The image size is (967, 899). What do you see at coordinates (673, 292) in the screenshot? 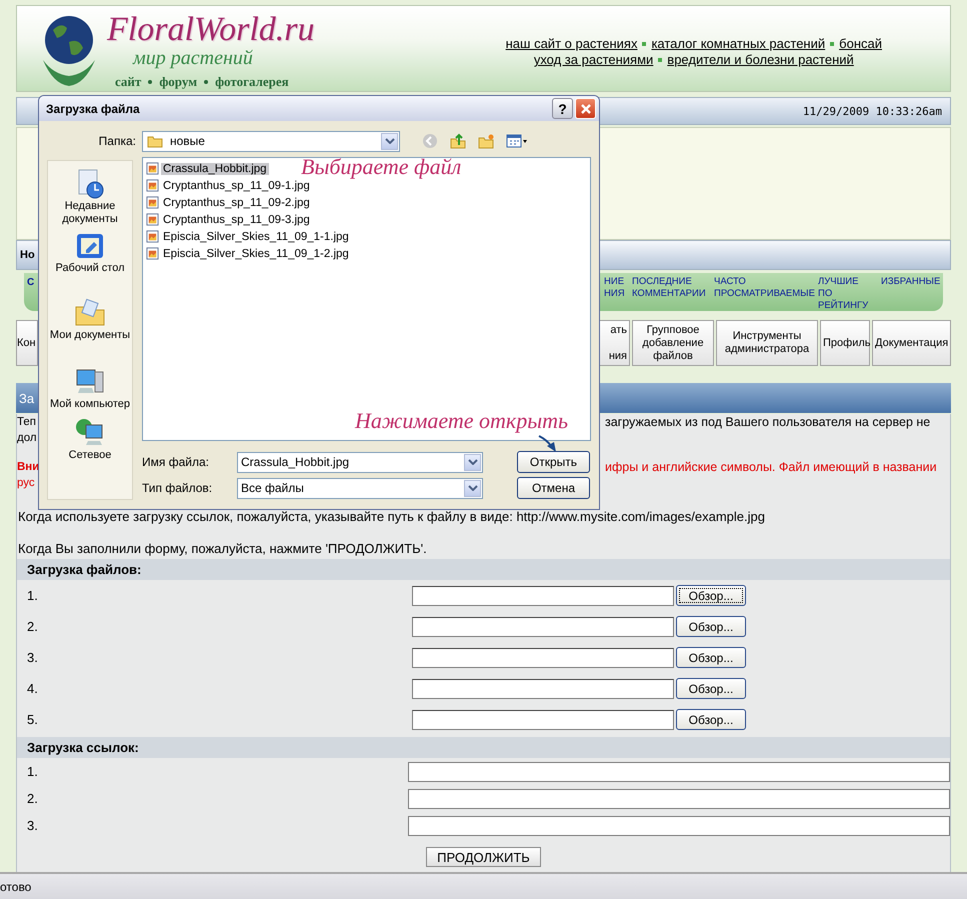
I see `nav-tab: ПОСЛЕДНИЕ КОММЕНТАРИИ` at bounding box center [673, 292].